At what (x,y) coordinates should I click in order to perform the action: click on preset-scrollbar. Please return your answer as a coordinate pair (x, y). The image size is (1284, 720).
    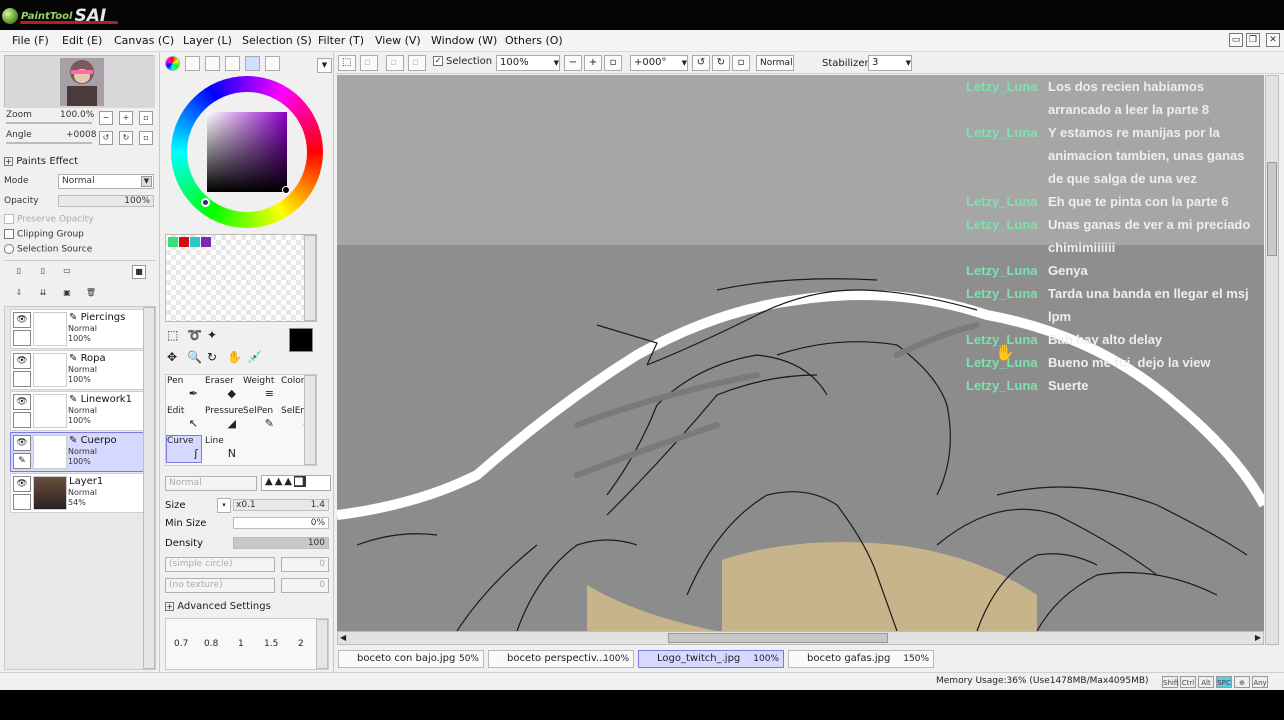
    Looking at the image, I should click on (322, 644).